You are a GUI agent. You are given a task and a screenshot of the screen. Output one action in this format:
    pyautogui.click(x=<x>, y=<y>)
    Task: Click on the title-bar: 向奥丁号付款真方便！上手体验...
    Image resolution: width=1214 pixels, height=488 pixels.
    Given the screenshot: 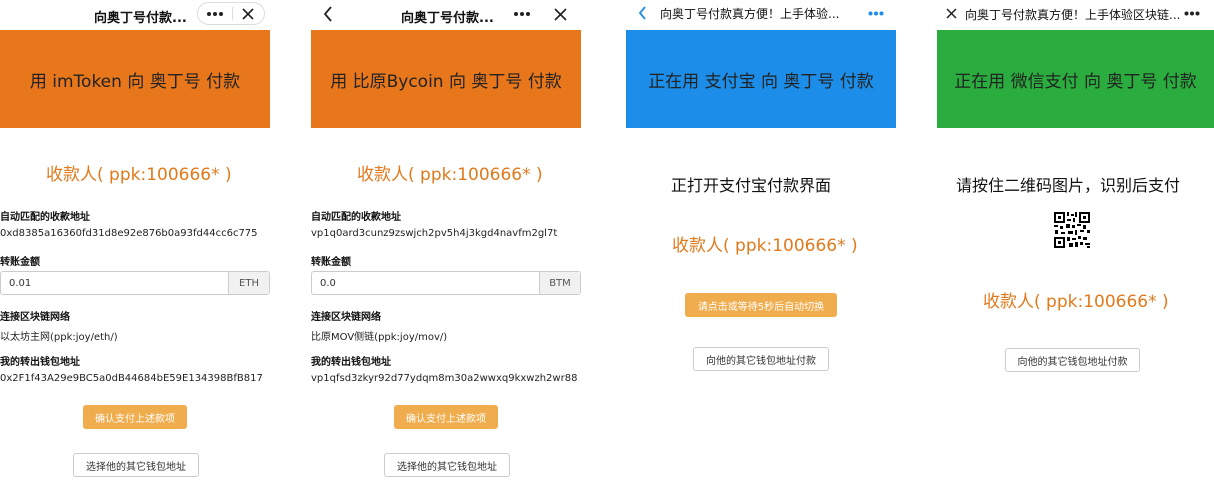 What is the action you would take?
    pyautogui.click(x=761, y=15)
    